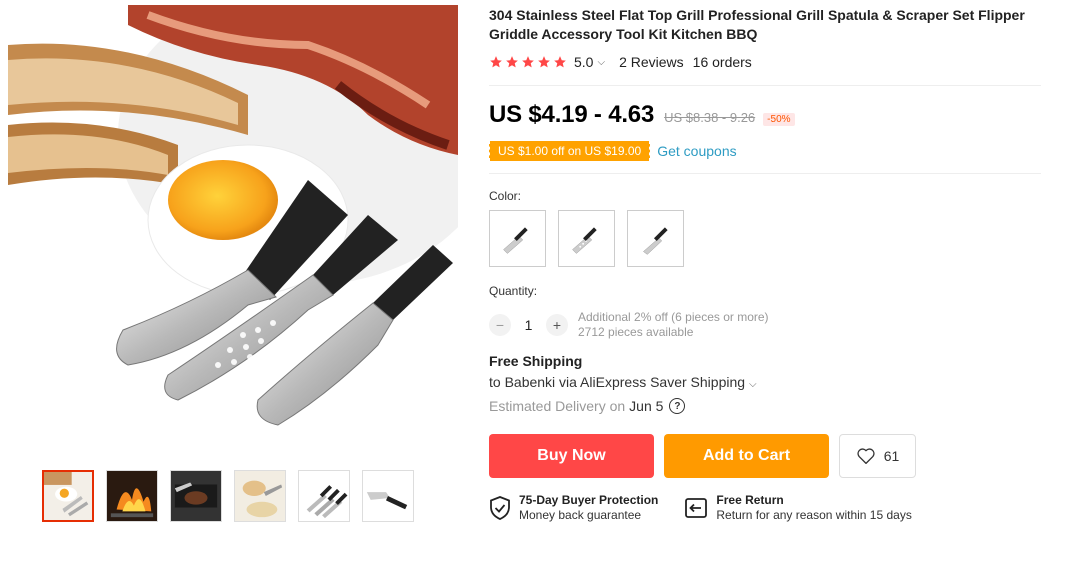 The image size is (1067, 566). Describe the element at coordinates (891, 456) in the screenshot. I see `wishlist-count: 61` at that location.